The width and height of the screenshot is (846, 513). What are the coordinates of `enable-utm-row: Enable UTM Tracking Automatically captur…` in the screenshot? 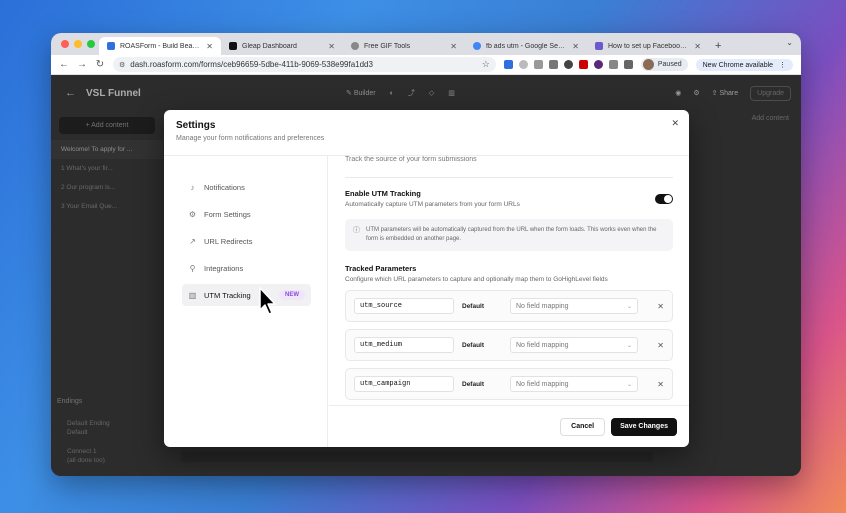 It's located at (509, 198).